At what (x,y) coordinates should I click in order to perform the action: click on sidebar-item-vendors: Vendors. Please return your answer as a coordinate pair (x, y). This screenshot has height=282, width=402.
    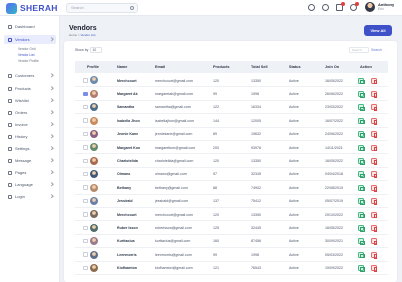
    Looking at the image, I should click on (30, 39).